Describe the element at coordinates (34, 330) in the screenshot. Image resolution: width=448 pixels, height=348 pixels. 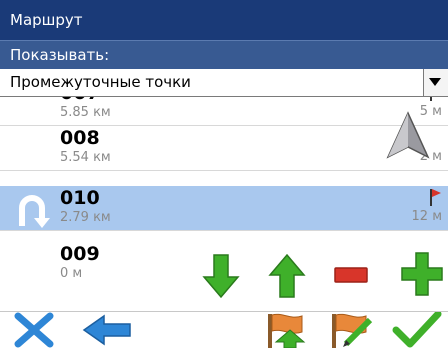
I see `close-icon` at that location.